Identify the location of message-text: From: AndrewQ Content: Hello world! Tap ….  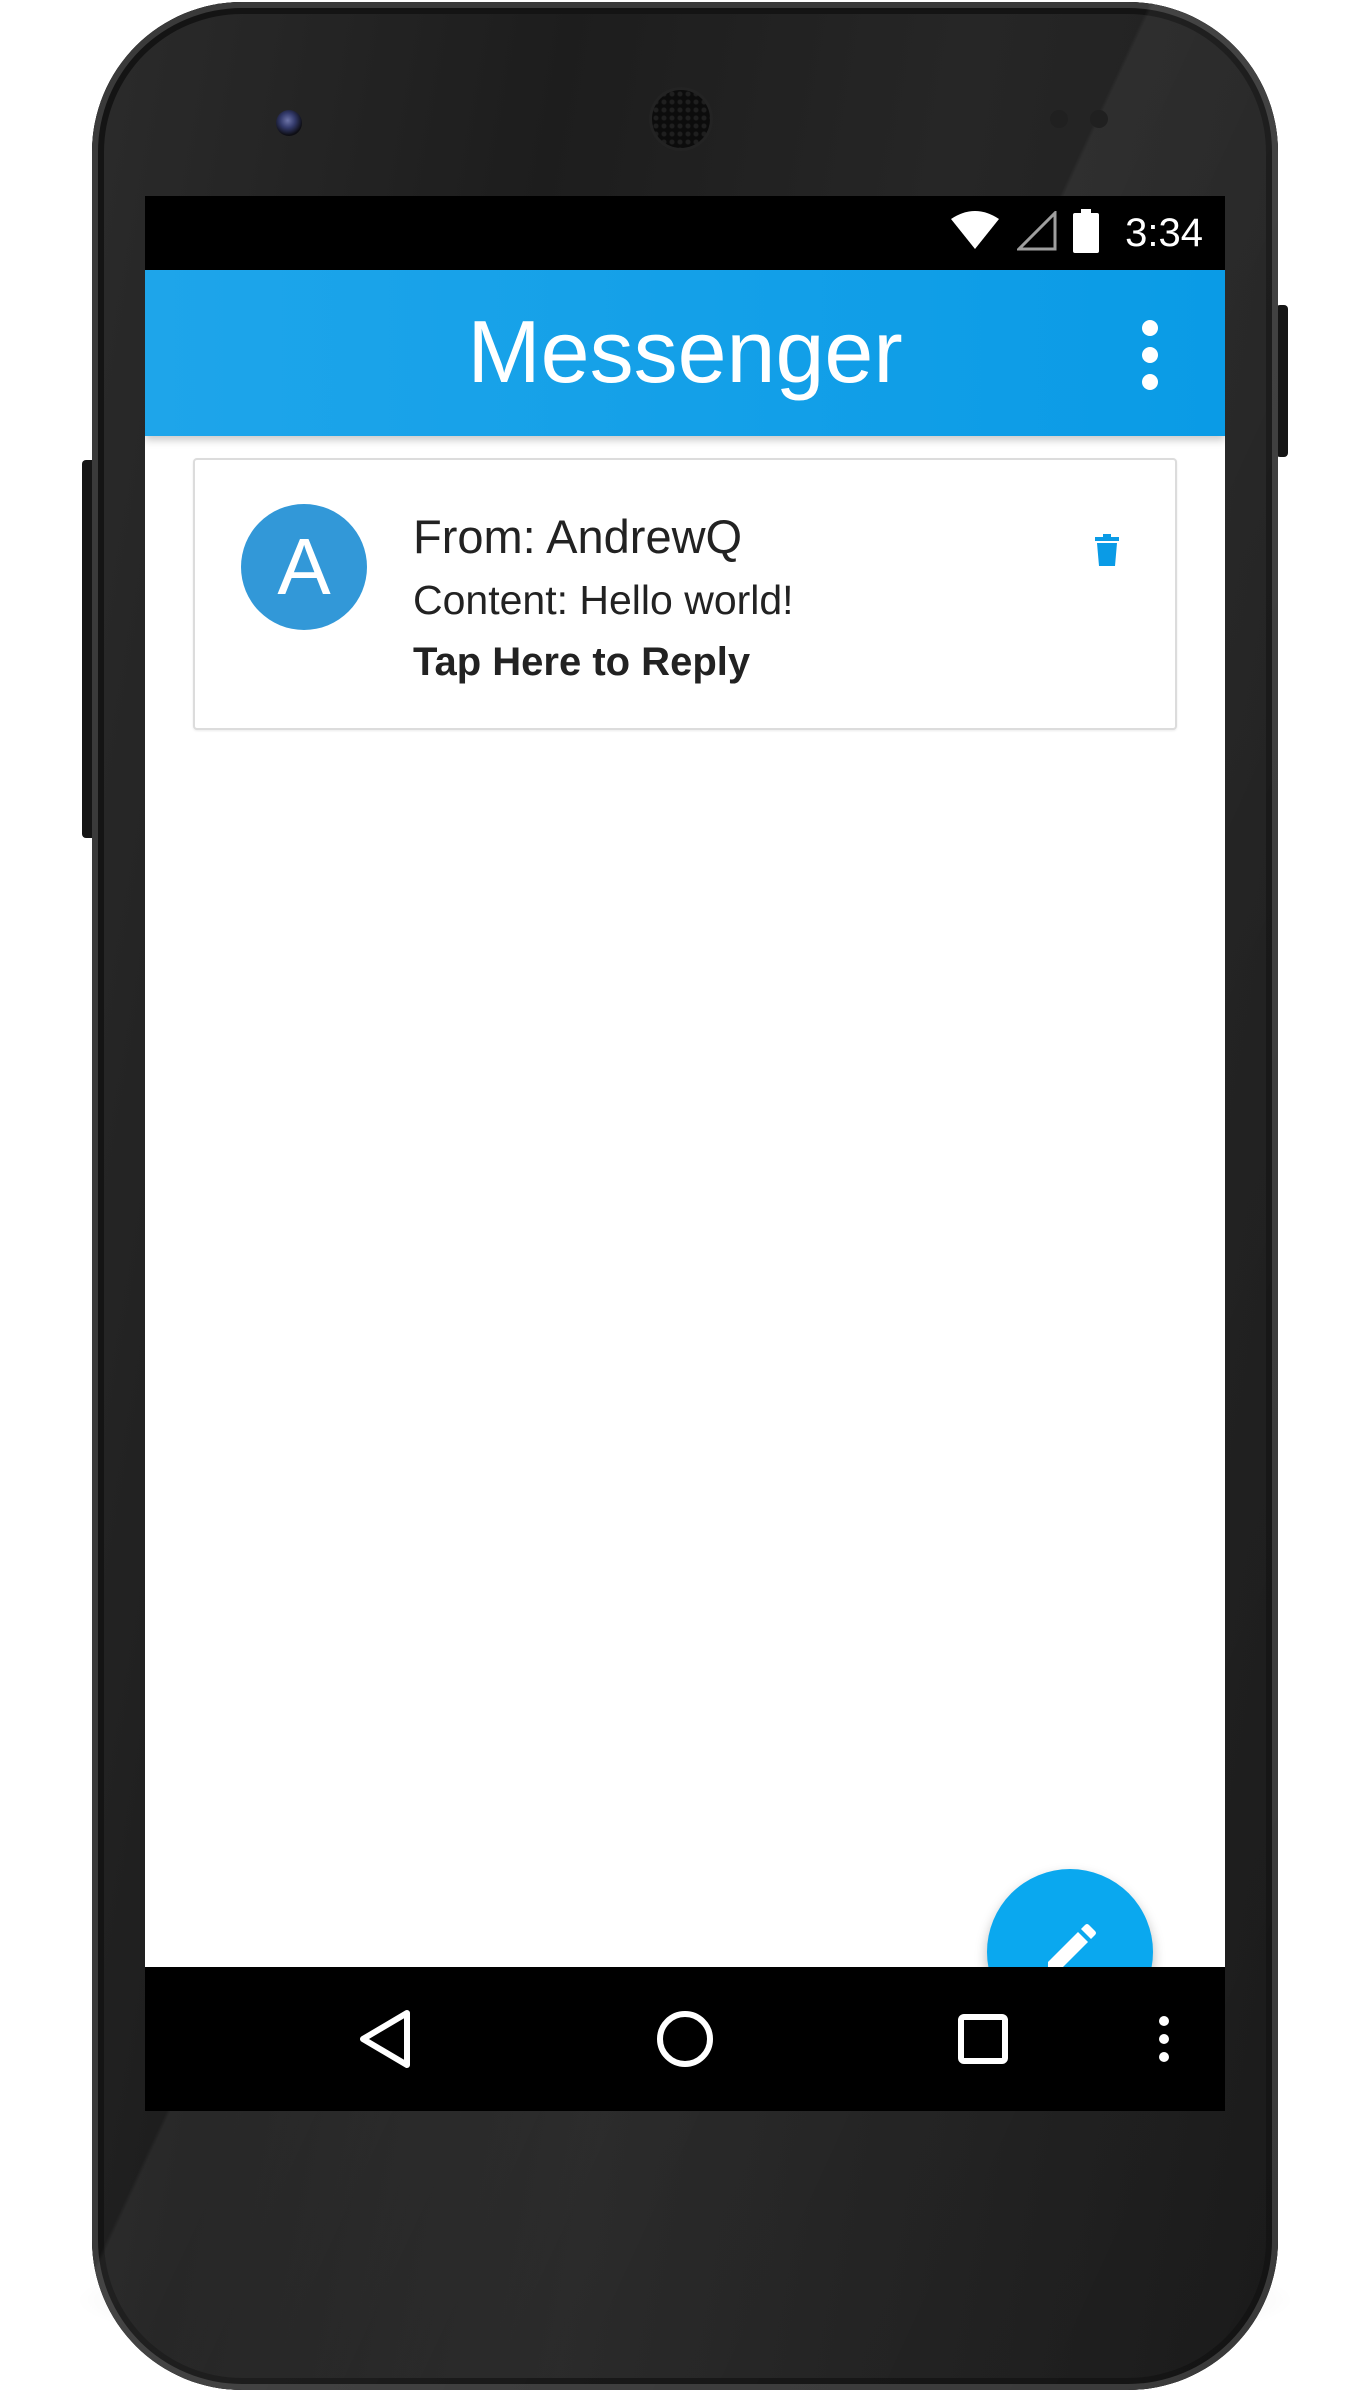
(603, 599).